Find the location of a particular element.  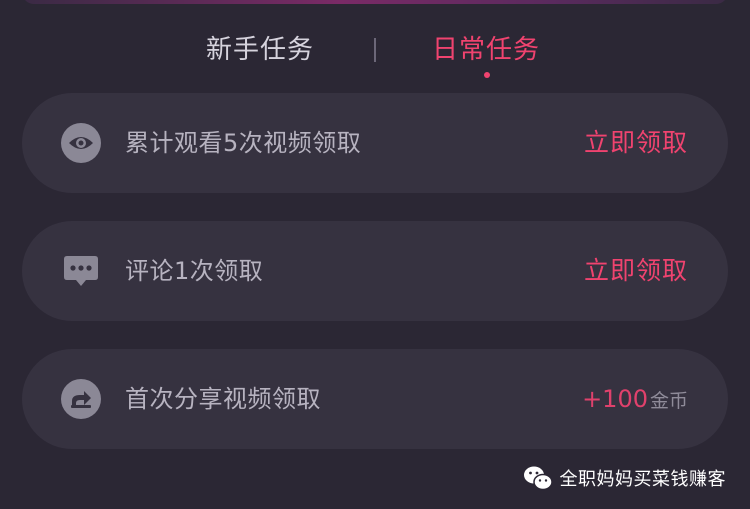

task-label: 评论1次领取 is located at coordinates (194, 271).